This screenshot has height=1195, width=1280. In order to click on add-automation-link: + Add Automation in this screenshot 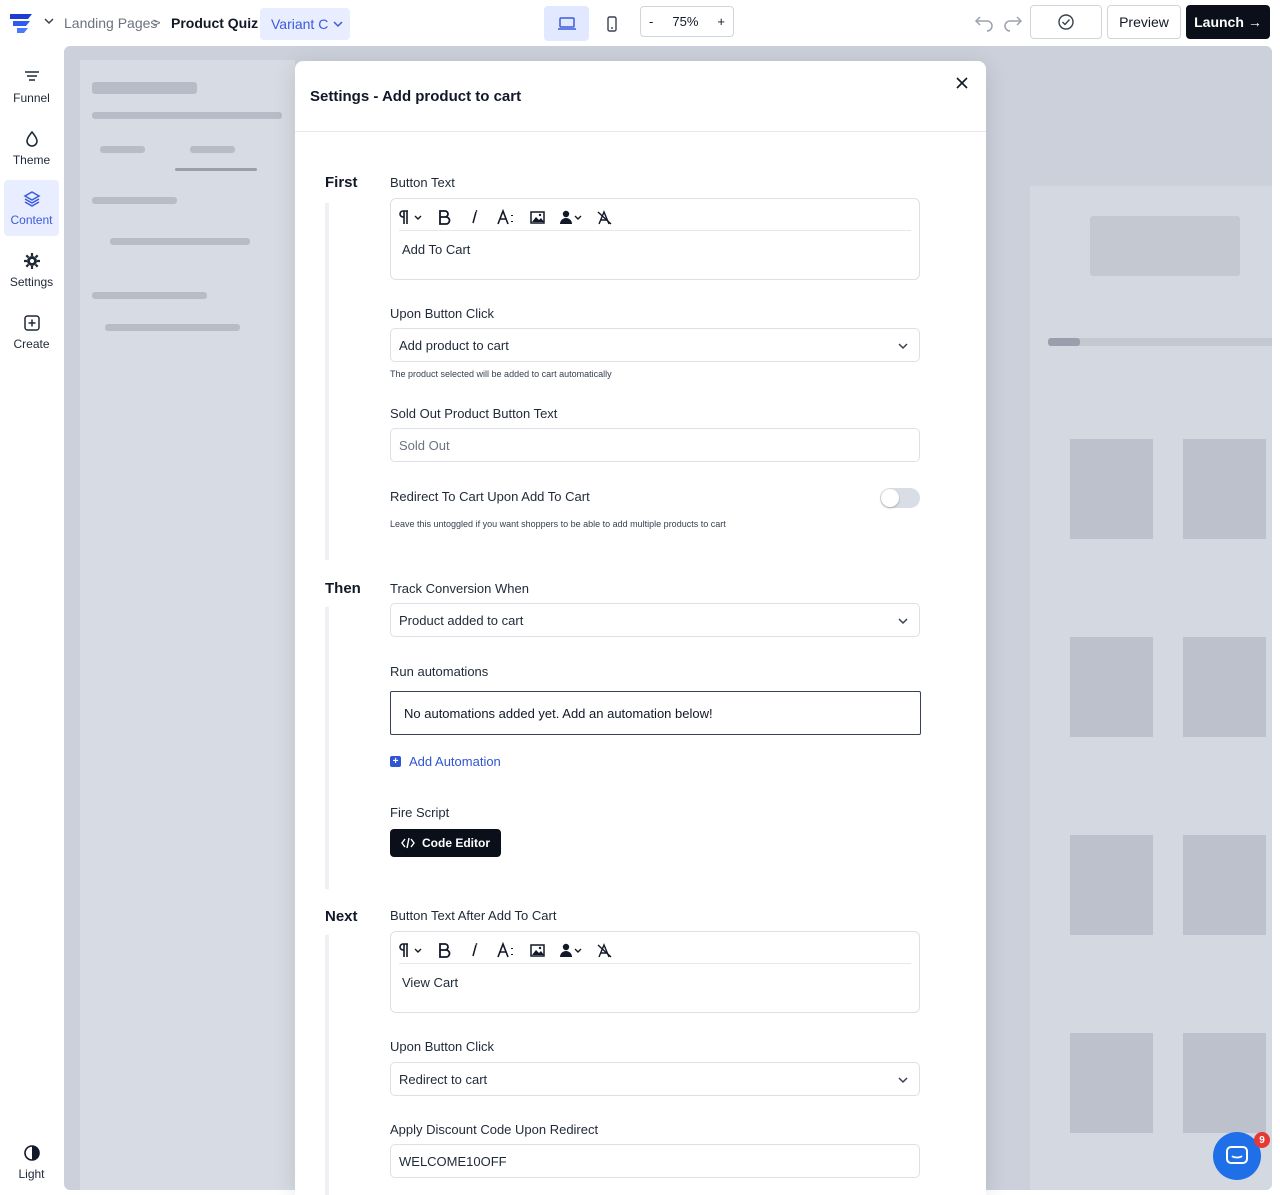, I will do `click(445, 761)`.